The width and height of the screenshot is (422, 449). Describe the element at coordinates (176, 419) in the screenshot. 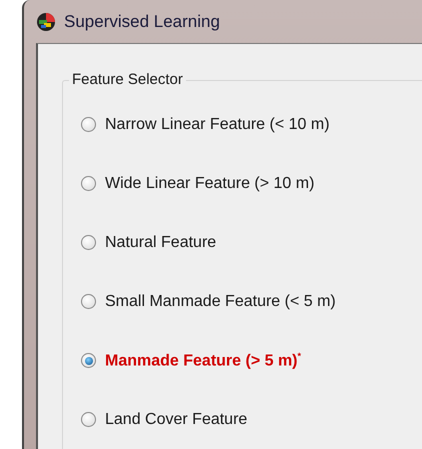

I see `option-label: Land Cover Feature` at that location.